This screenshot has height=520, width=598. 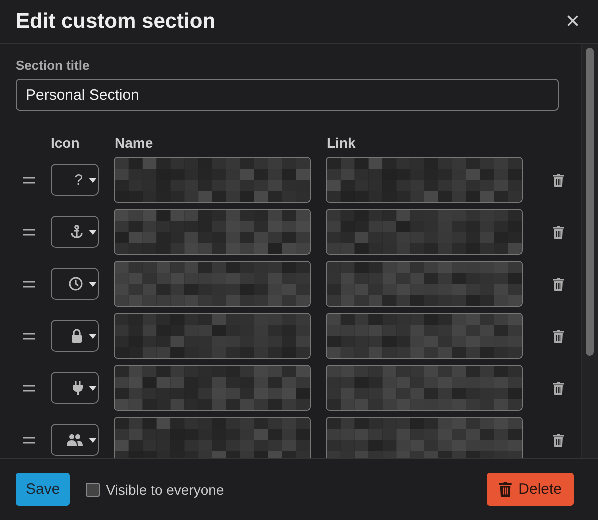 What do you see at coordinates (342, 143) in the screenshot?
I see `column-header: Link` at bounding box center [342, 143].